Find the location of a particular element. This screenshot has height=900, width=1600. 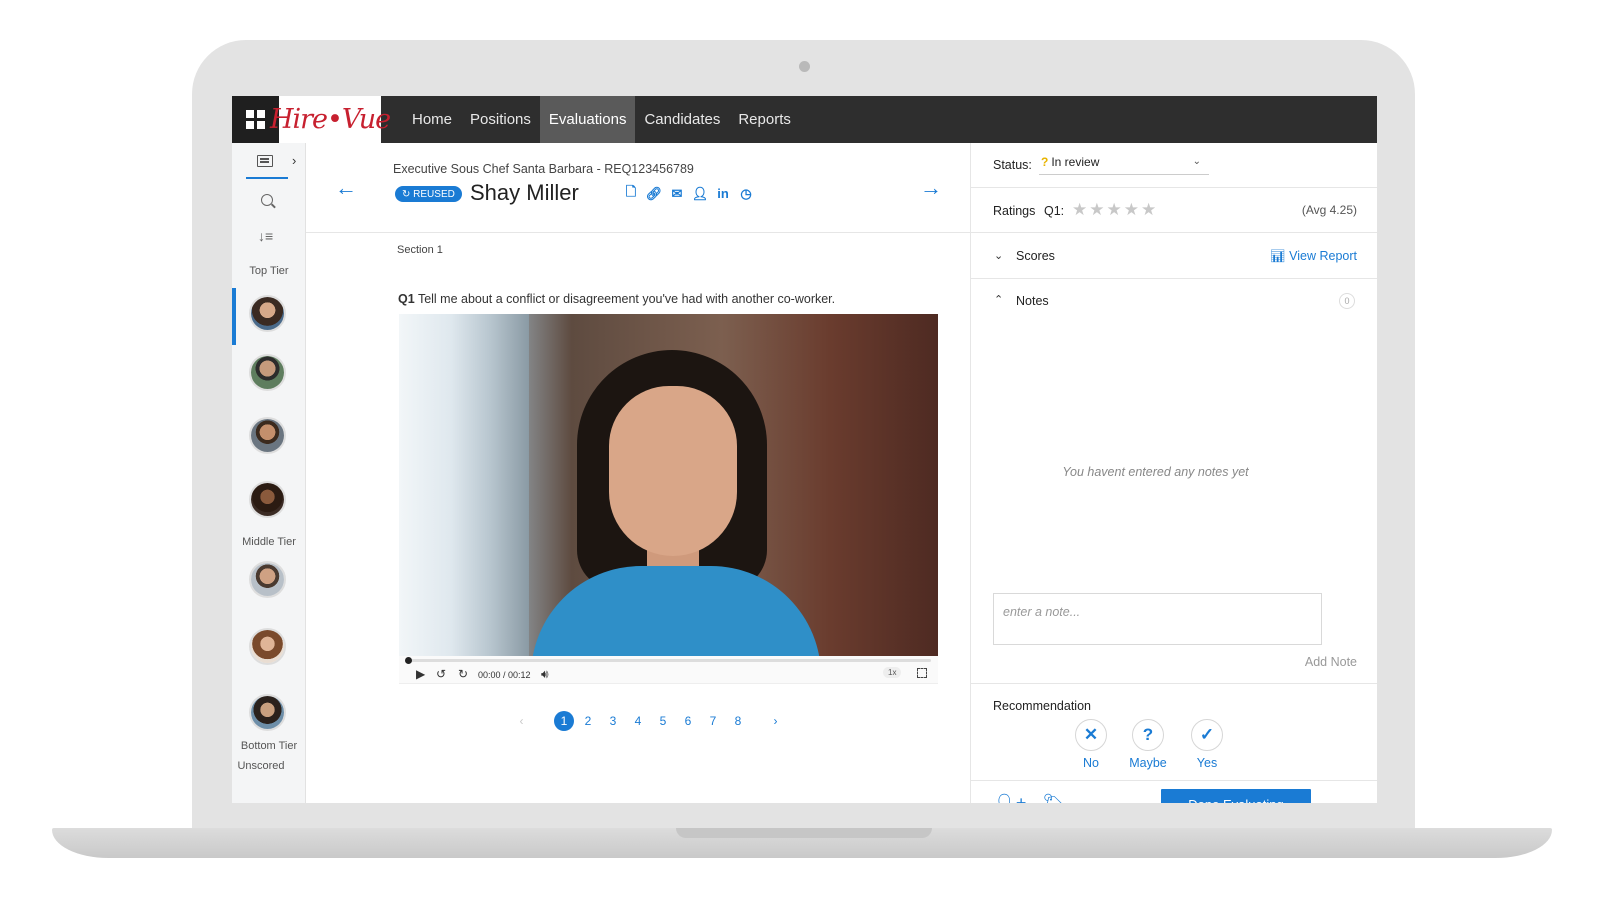

done-evaluating-button: Done Evaluating is located at coordinates (1236, 796).